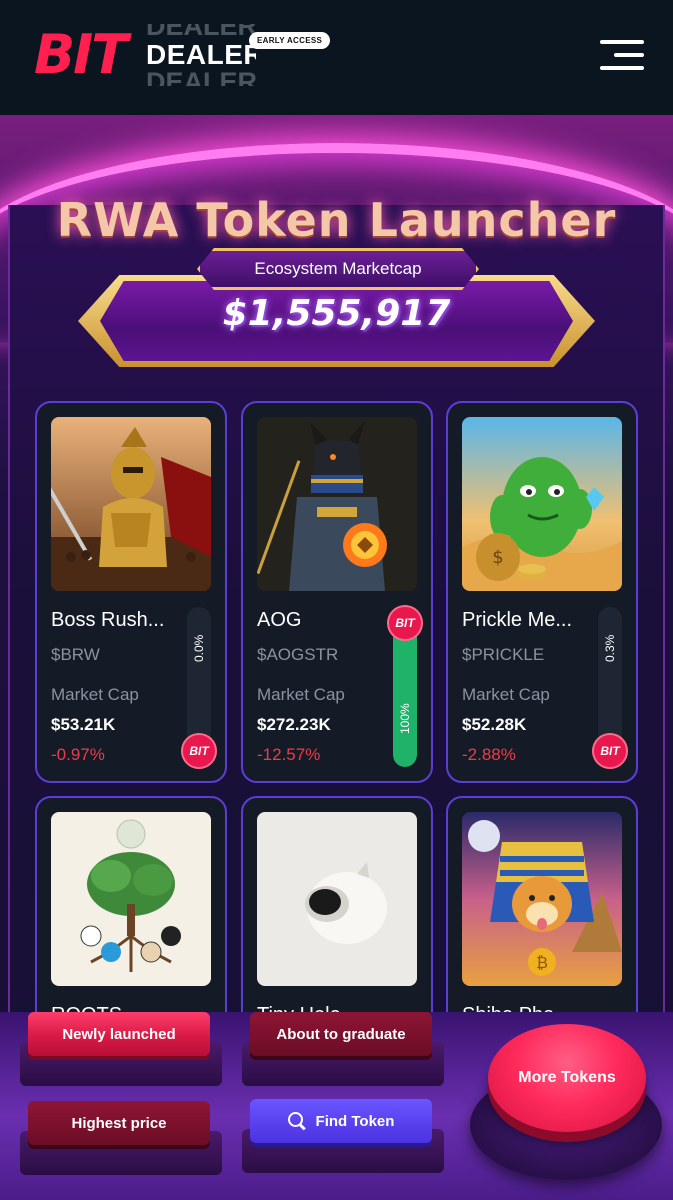 The image size is (673, 1200). I want to click on find-token-label: Find Token, so click(355, 1121).